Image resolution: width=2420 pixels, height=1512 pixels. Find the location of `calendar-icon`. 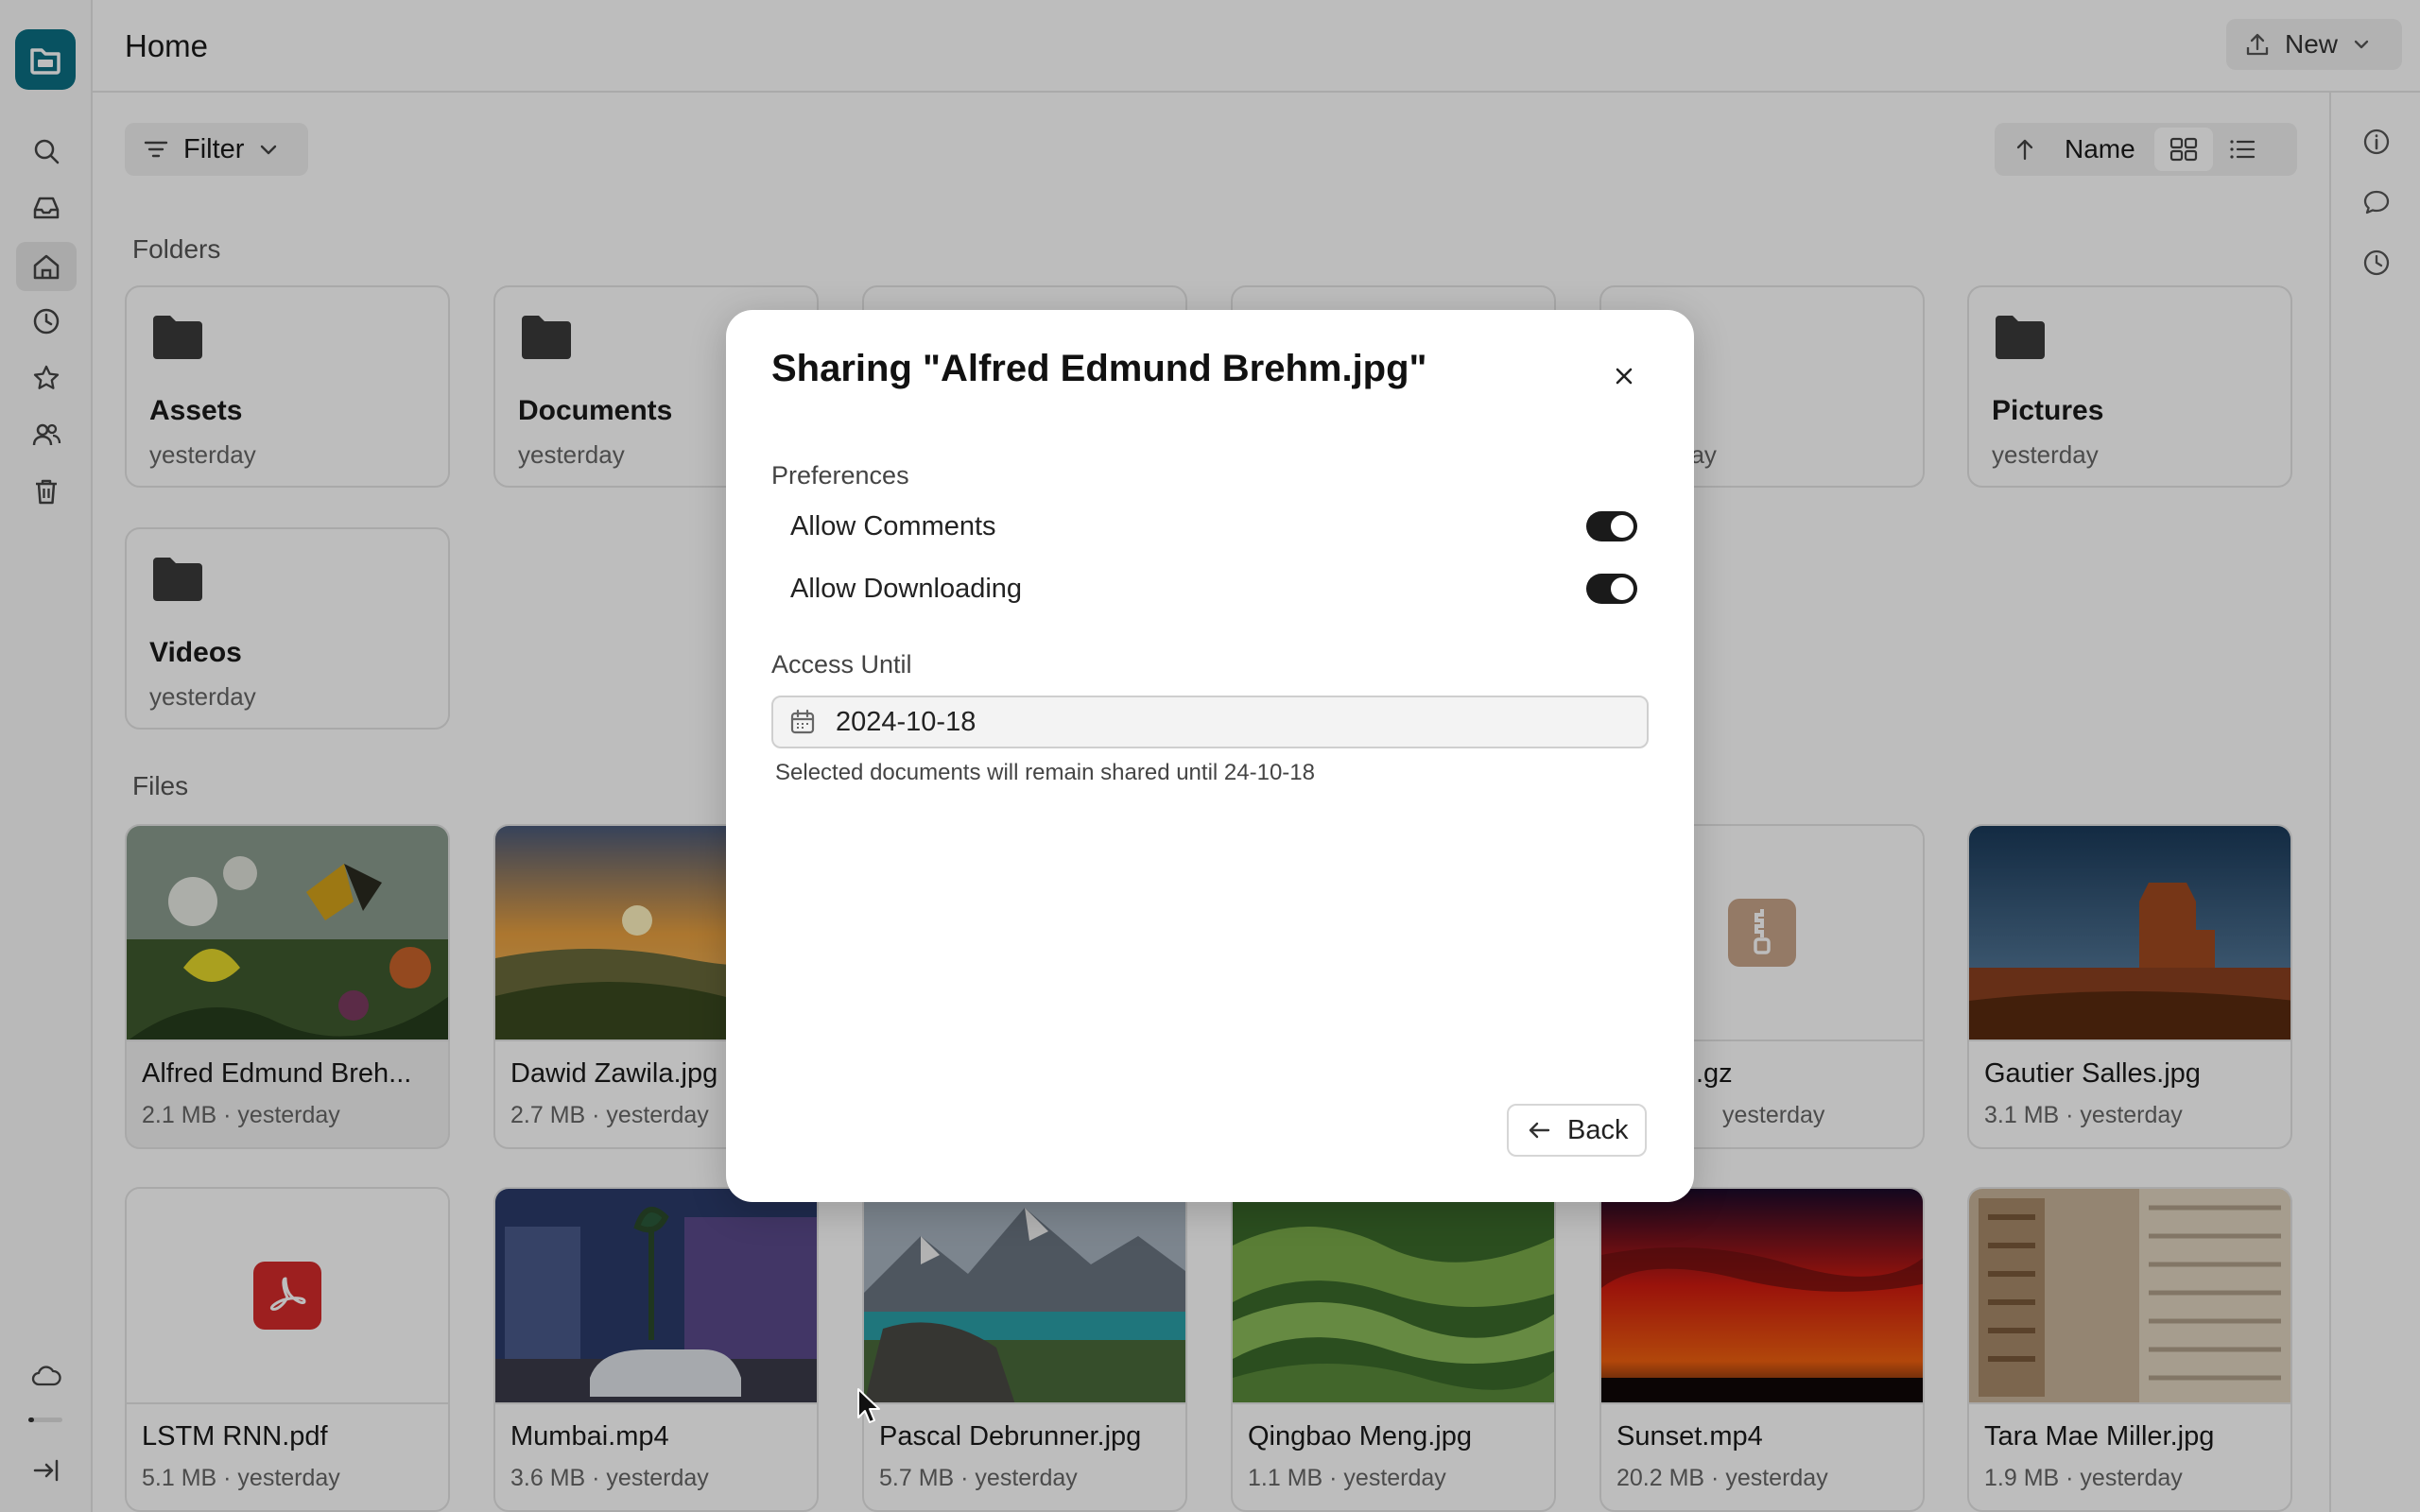

calendar-icon is located at coordinates (802, 721).